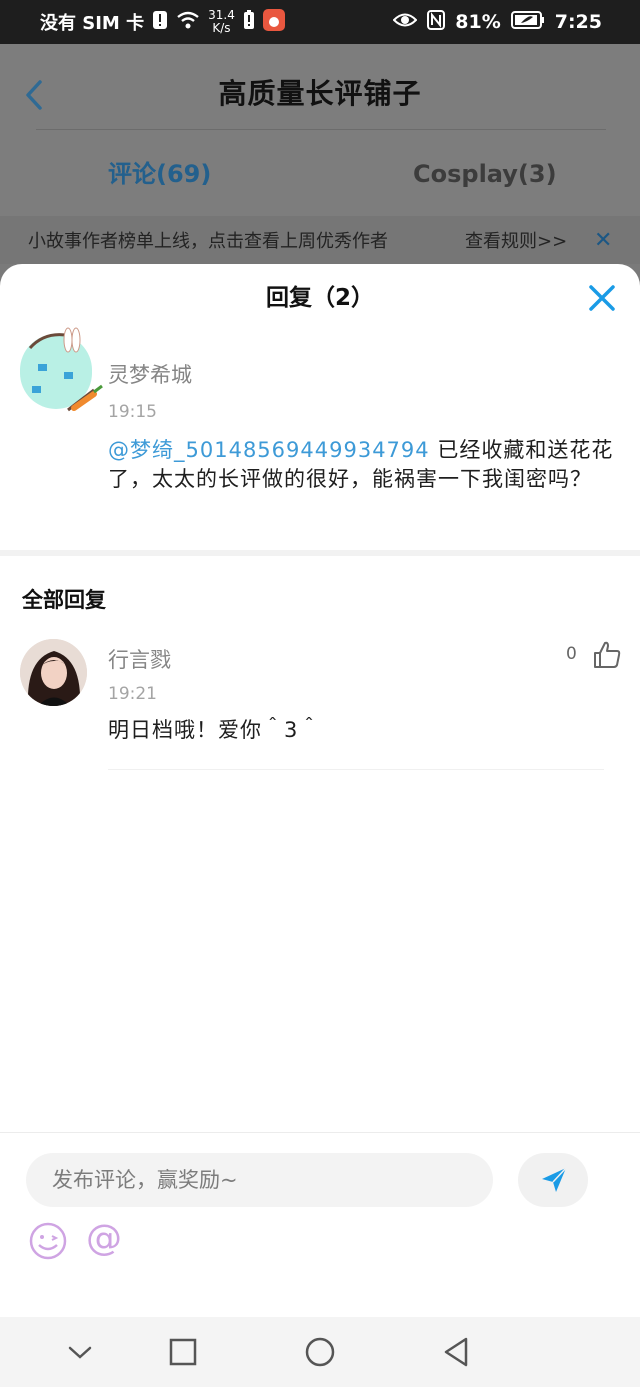 This screenshot has width=640, height=1387. I want to click on net-speed-unit: K/s, so click(221, 28).